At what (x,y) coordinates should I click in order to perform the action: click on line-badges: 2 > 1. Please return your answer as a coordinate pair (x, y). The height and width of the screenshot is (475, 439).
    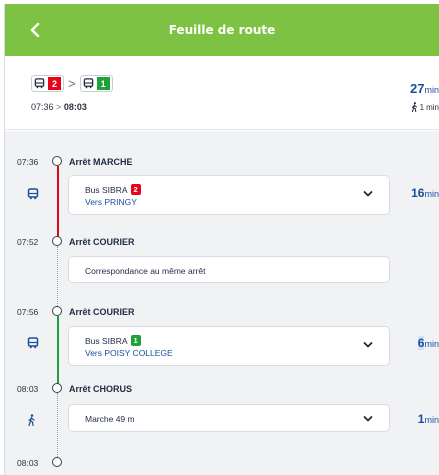
    Looking at the image, I should click on (72, 83).